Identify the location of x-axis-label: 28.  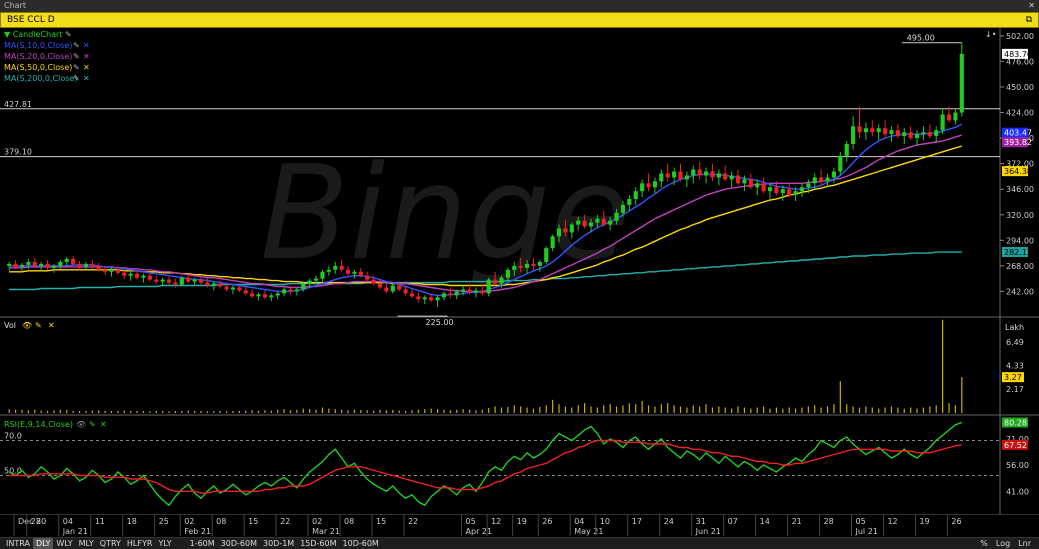
(829, 521).